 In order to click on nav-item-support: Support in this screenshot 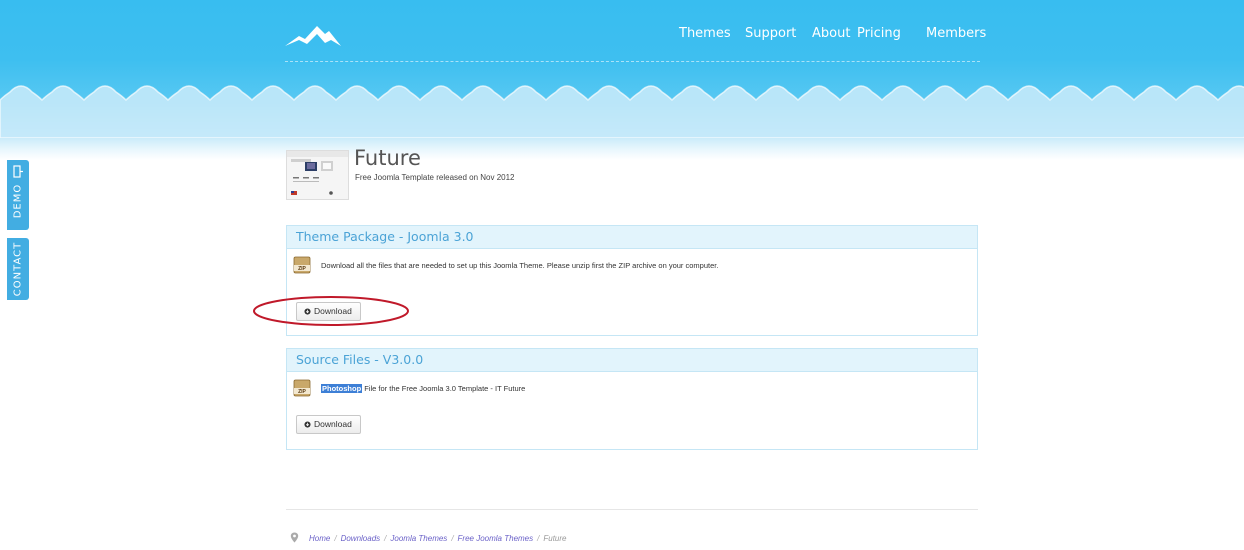, I will do `click(770, 33)`.